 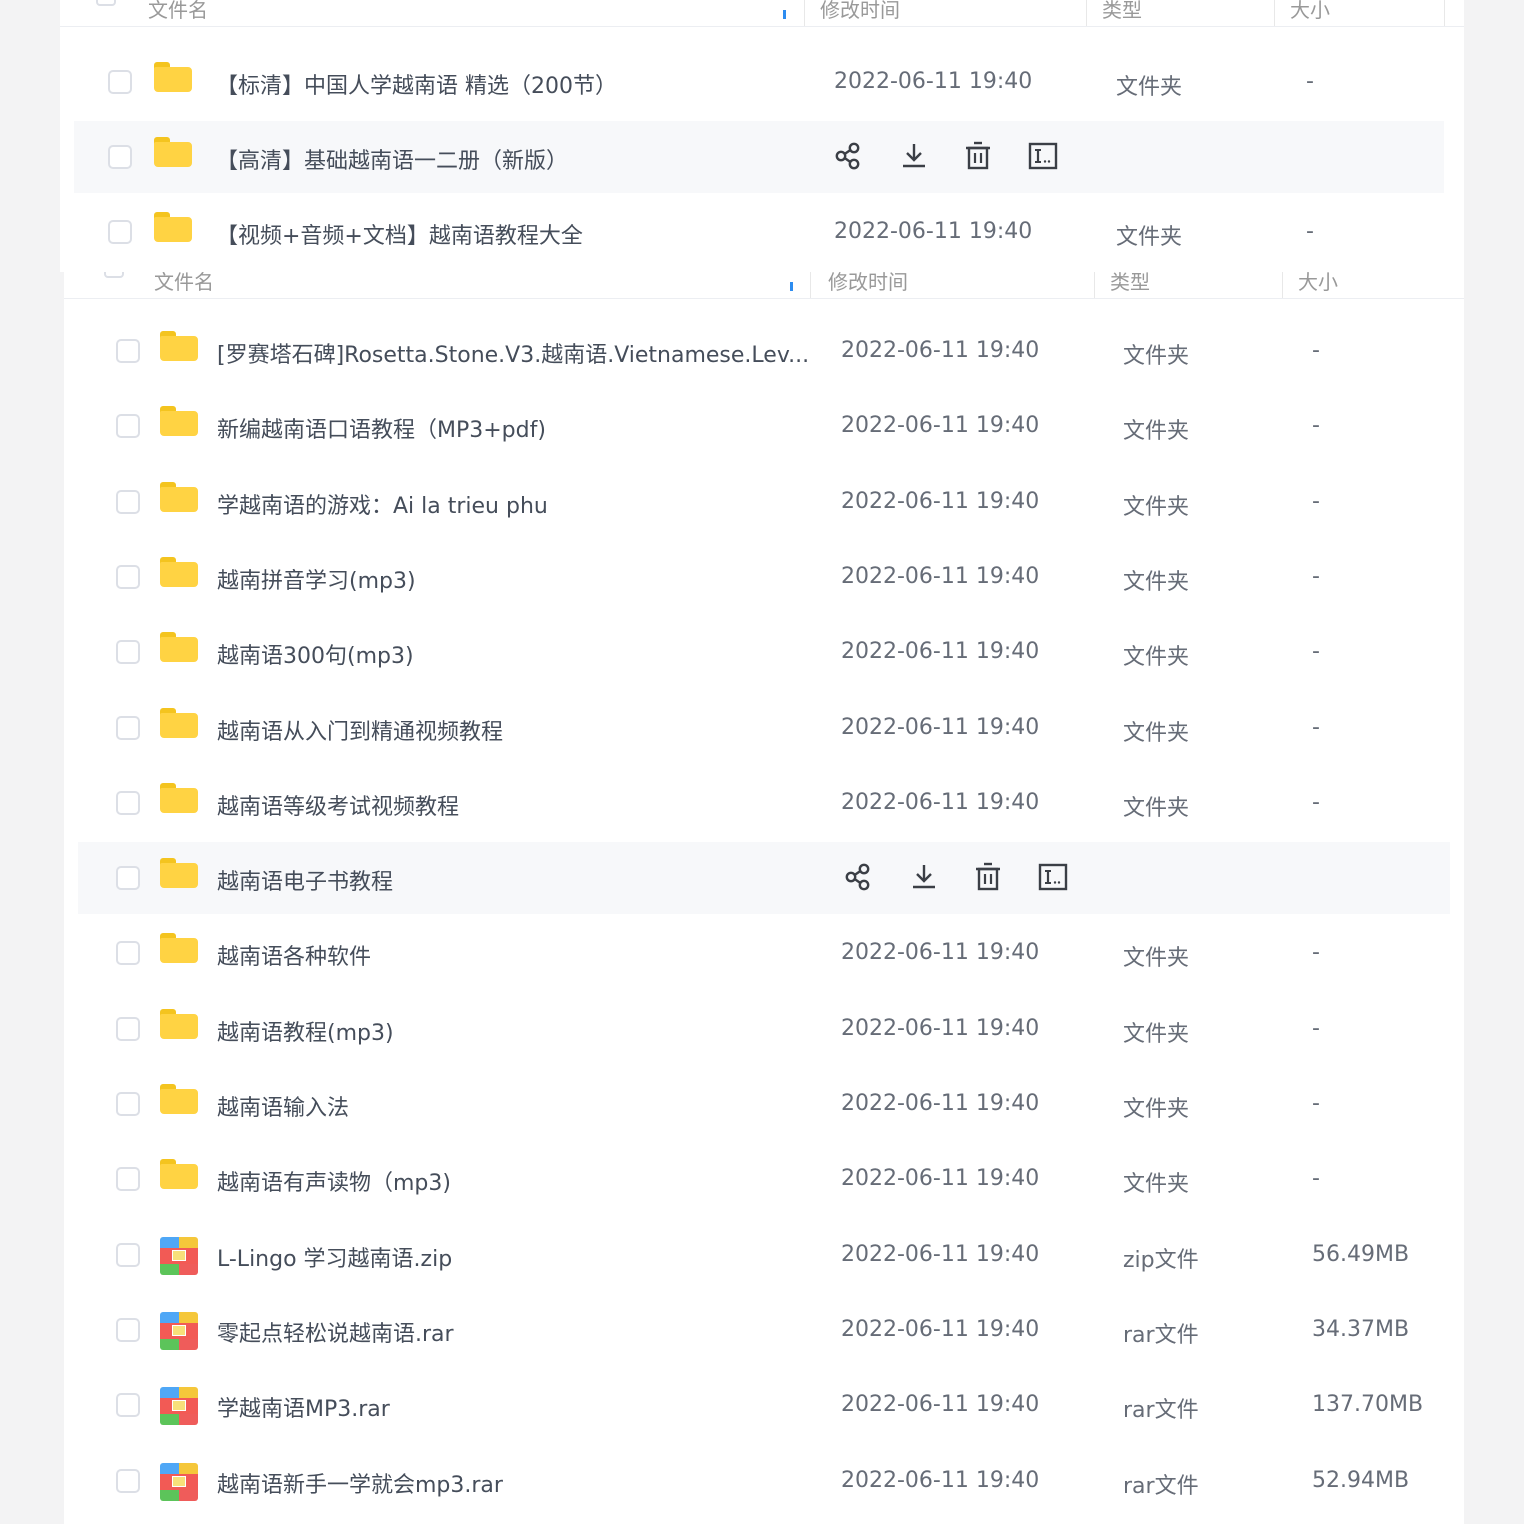 I want to click on file-name: 越南语电子书教程, so click(x=305, y=880).